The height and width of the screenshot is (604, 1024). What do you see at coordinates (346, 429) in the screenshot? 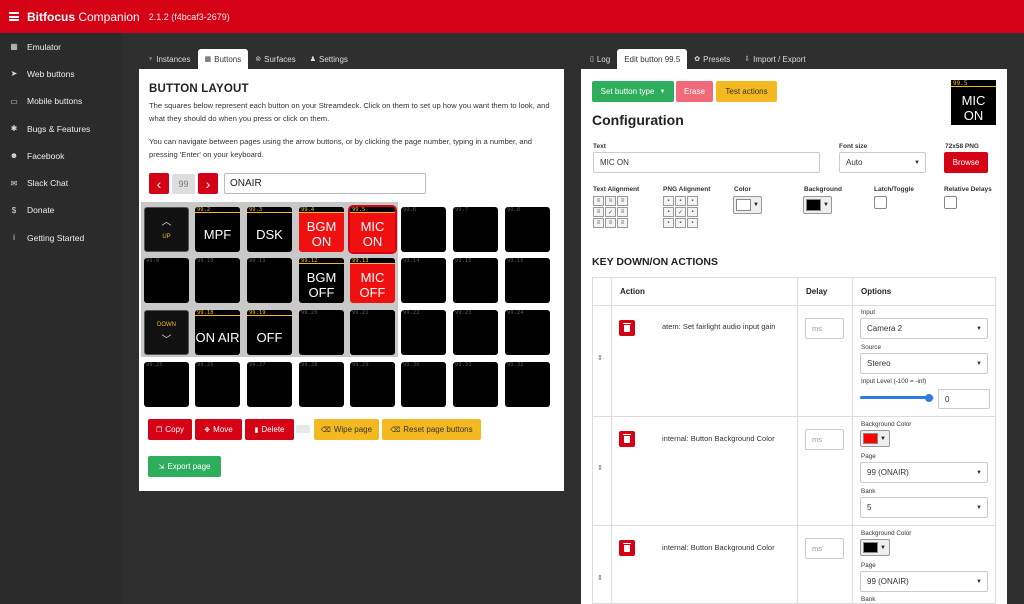
I see `wipe-page-button: ⌫ Wipe page` at bounding box center [346, 429].